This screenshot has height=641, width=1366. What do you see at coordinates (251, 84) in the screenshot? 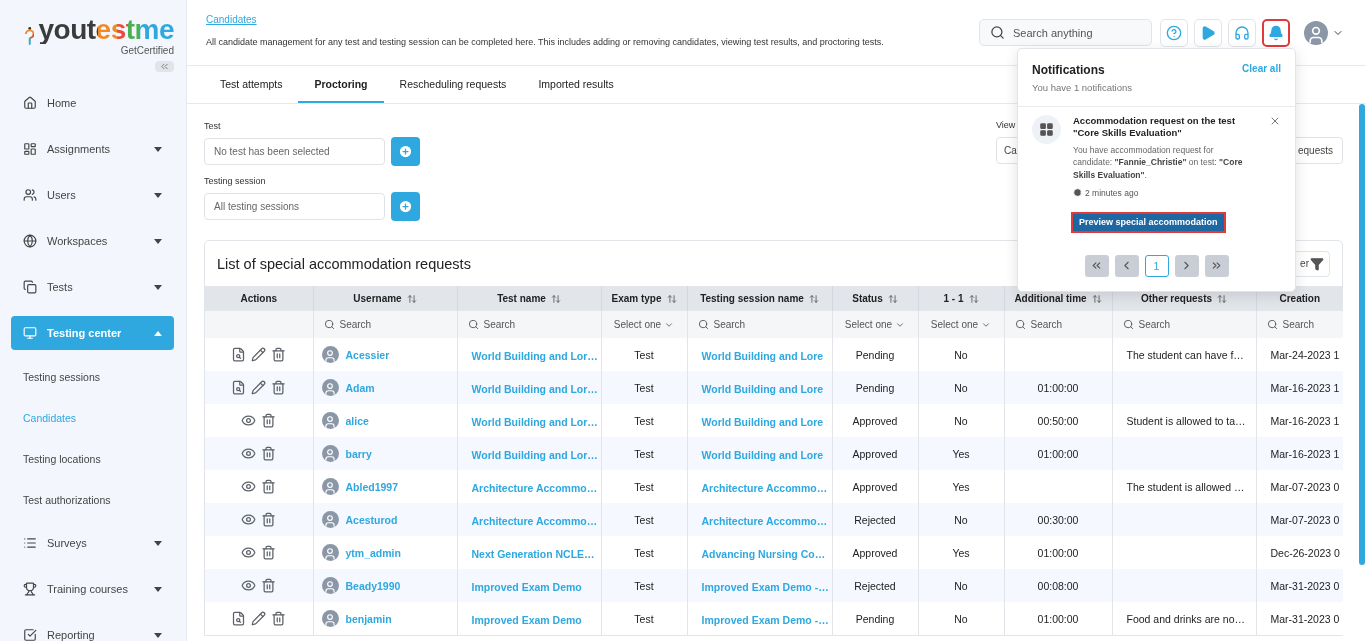
I see `tab: Test attempts` at bounding box center [251, 84].